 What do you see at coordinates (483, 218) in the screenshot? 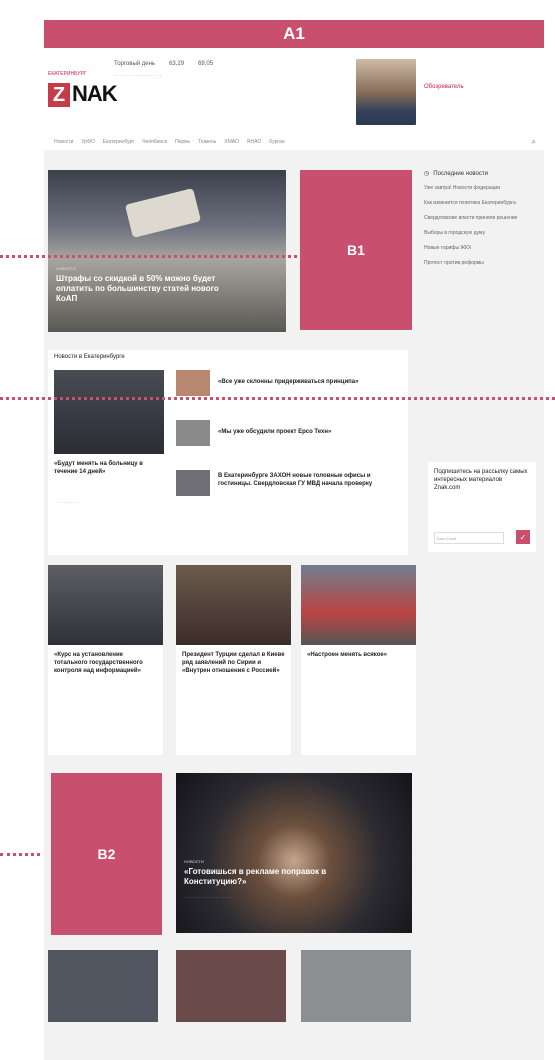
I see `latest-news-item: Свердловские власти приняли решение` at bounding box center [483, 218].